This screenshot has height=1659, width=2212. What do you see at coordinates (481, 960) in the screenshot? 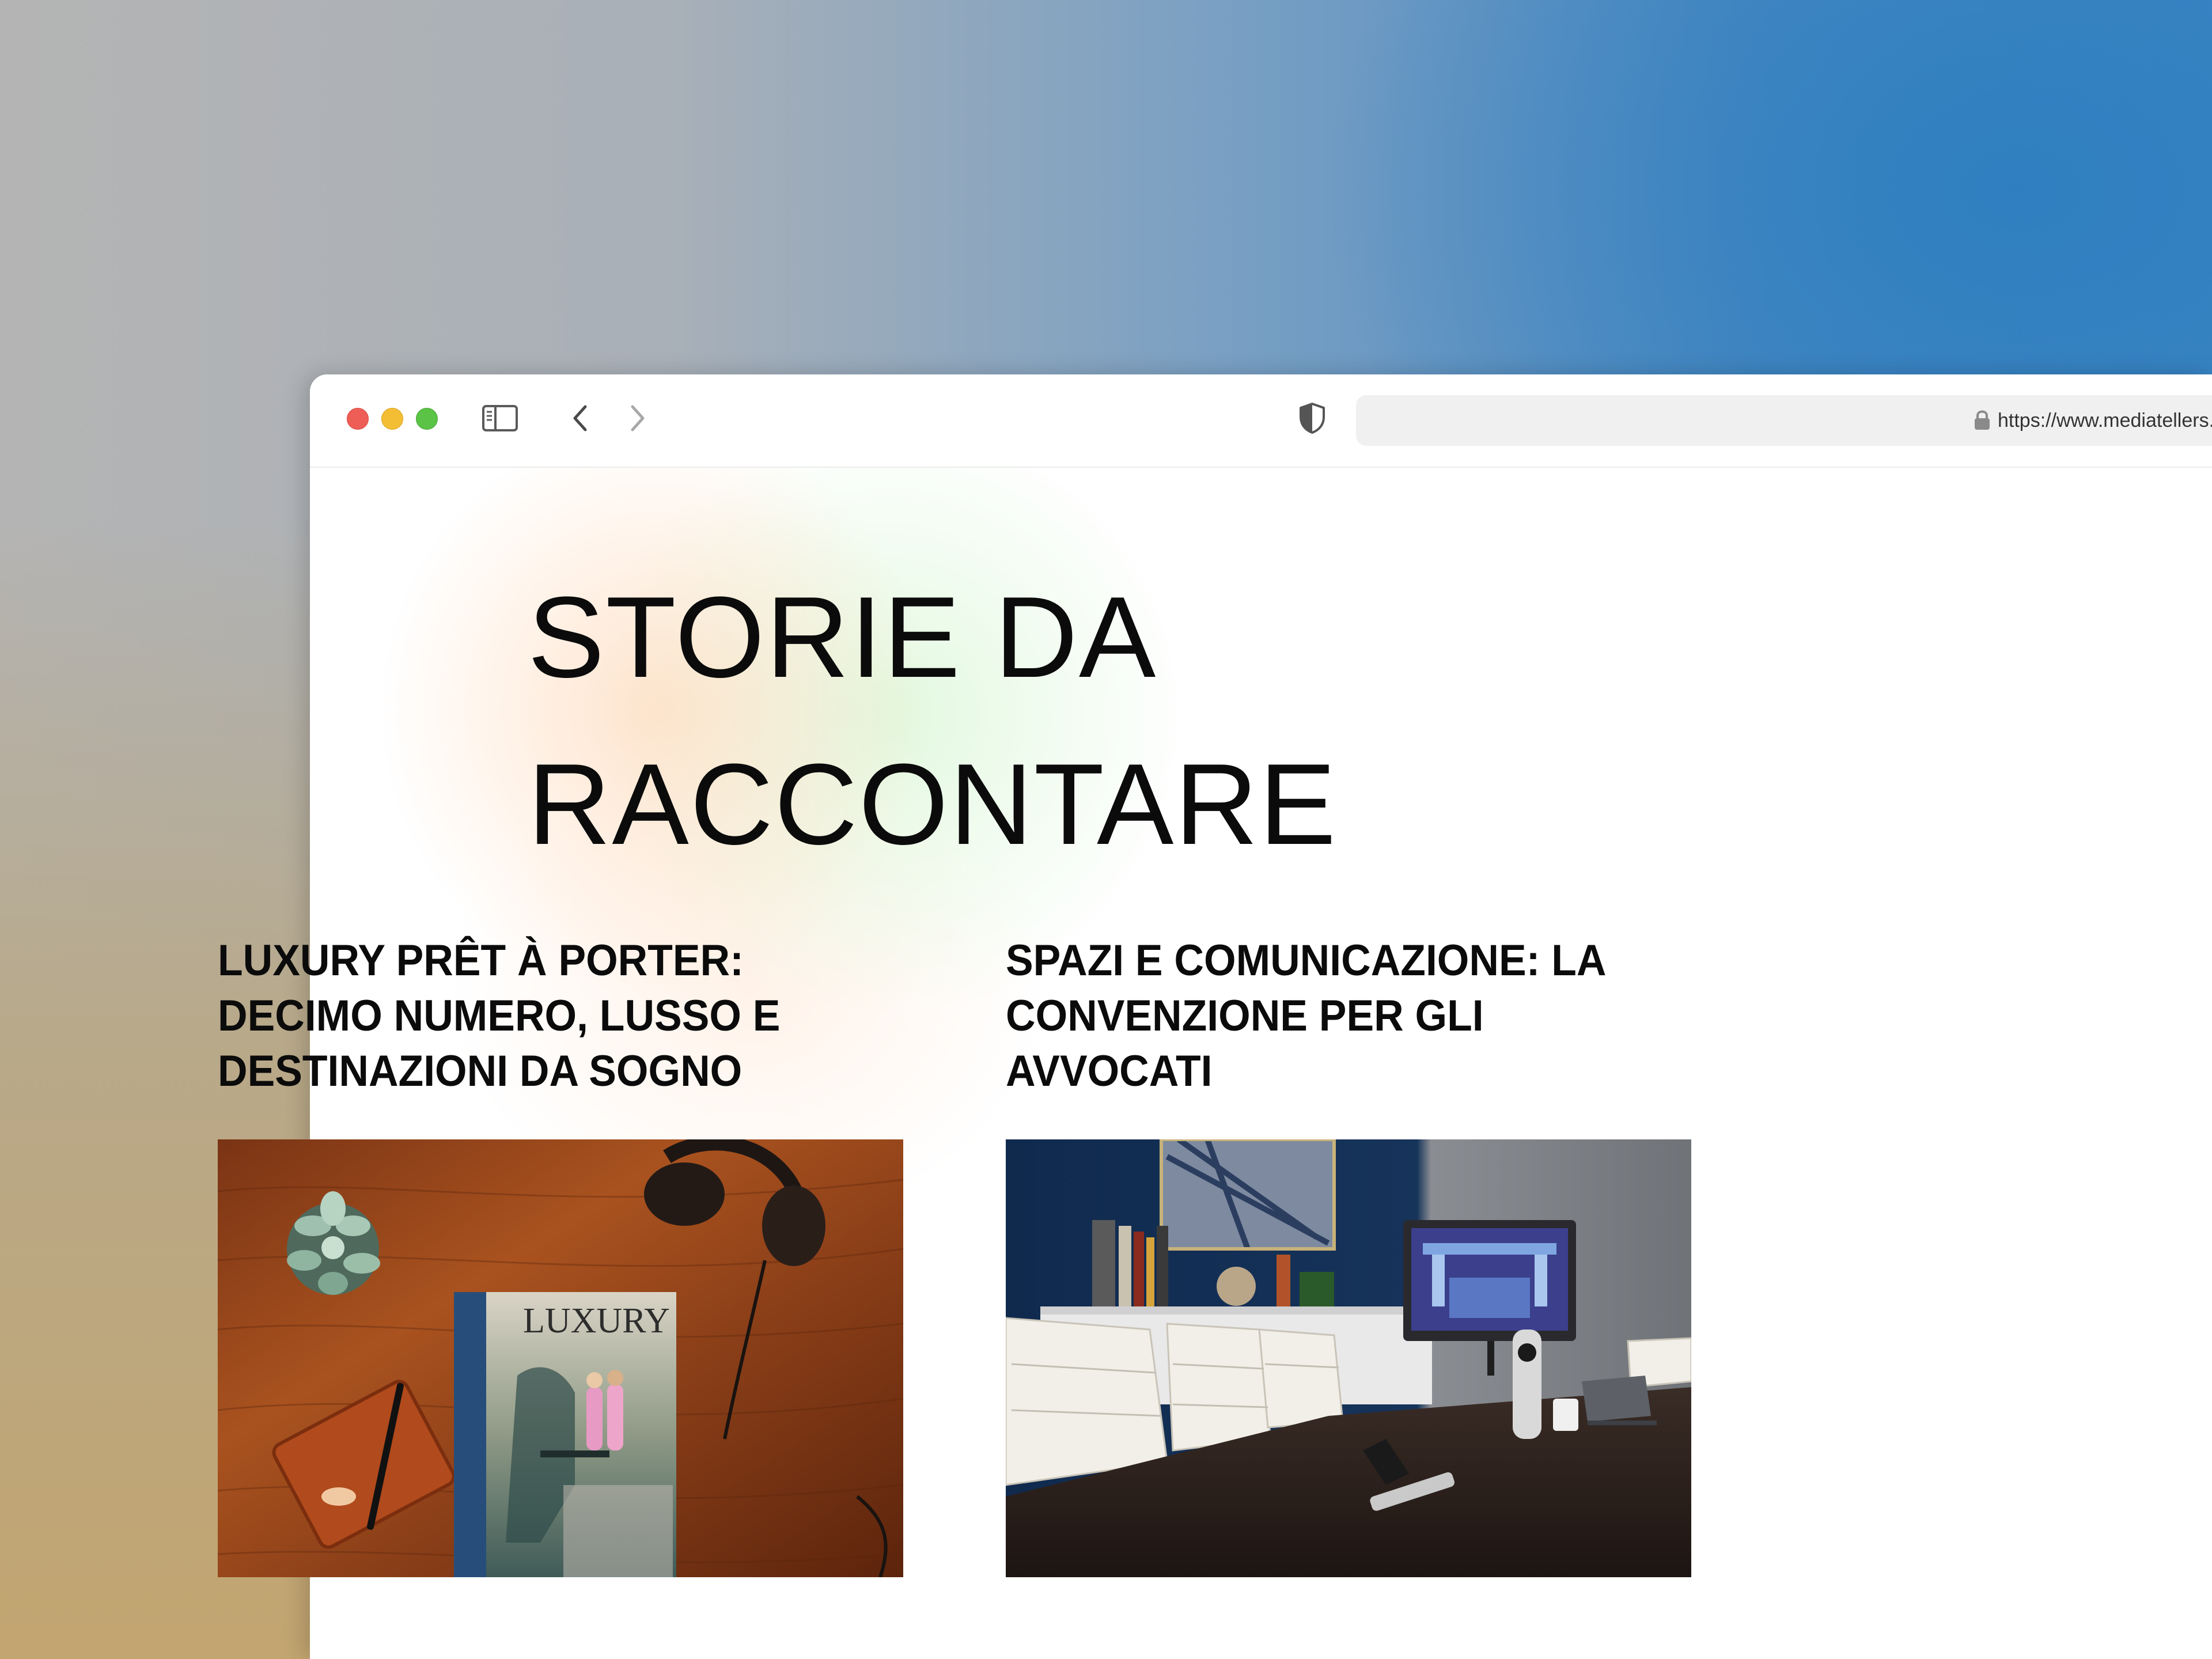
I see `article-title-line: LUXURY PRÊT À PORTER:` at bounding box center [481, 960].